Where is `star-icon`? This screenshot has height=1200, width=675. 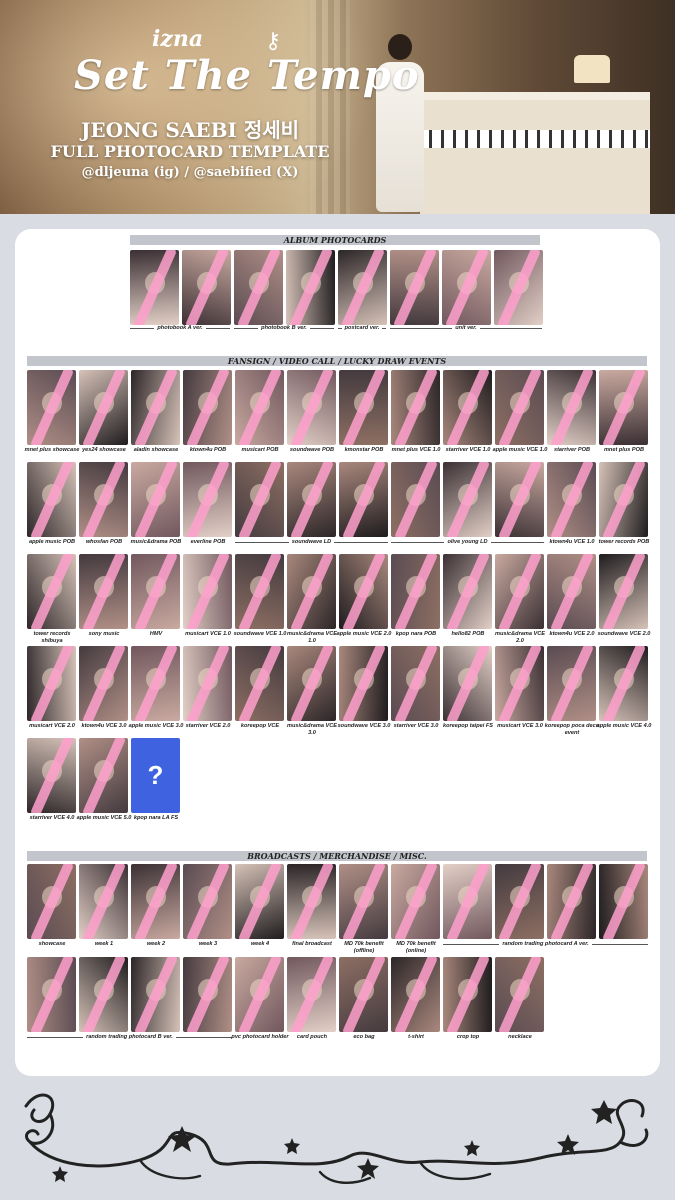
star-icon is located at coordinates (60, 1174).